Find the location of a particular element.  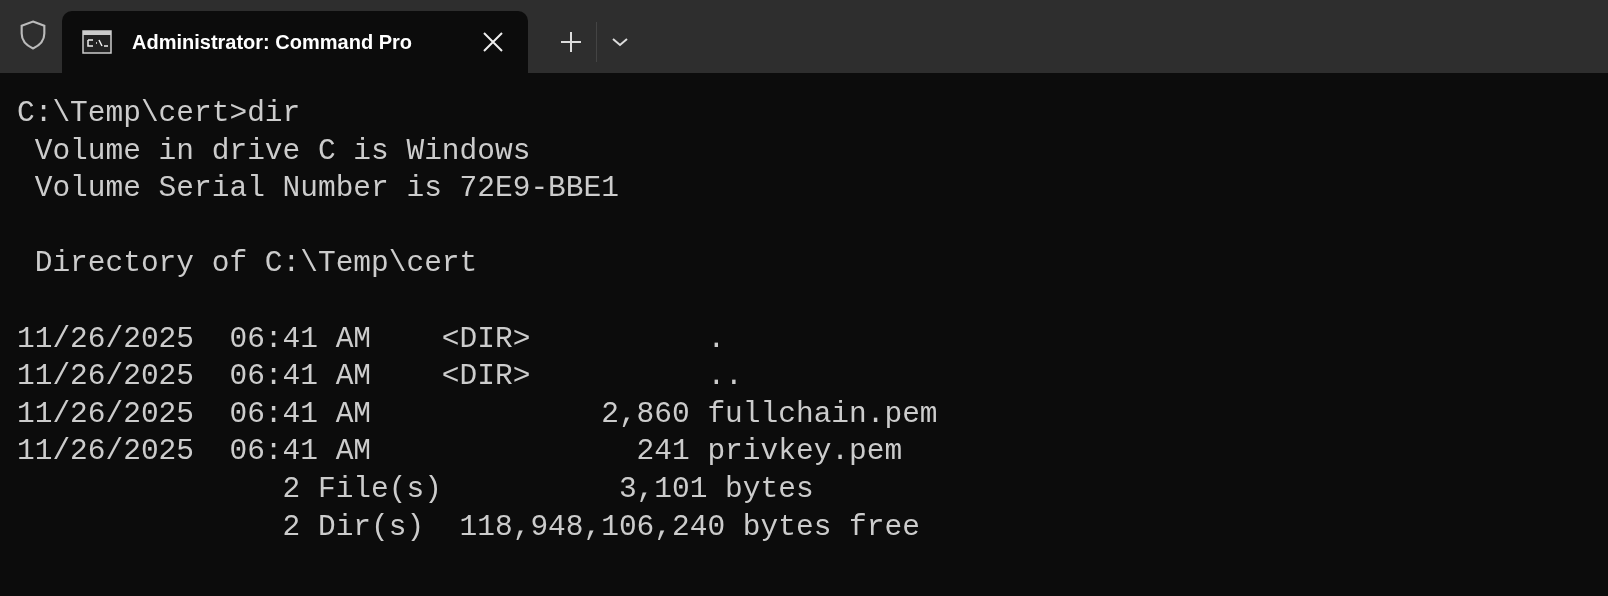

output-line: 11/26/2025 06:41 AM <DIR> . is located at coordinates (371, 339).